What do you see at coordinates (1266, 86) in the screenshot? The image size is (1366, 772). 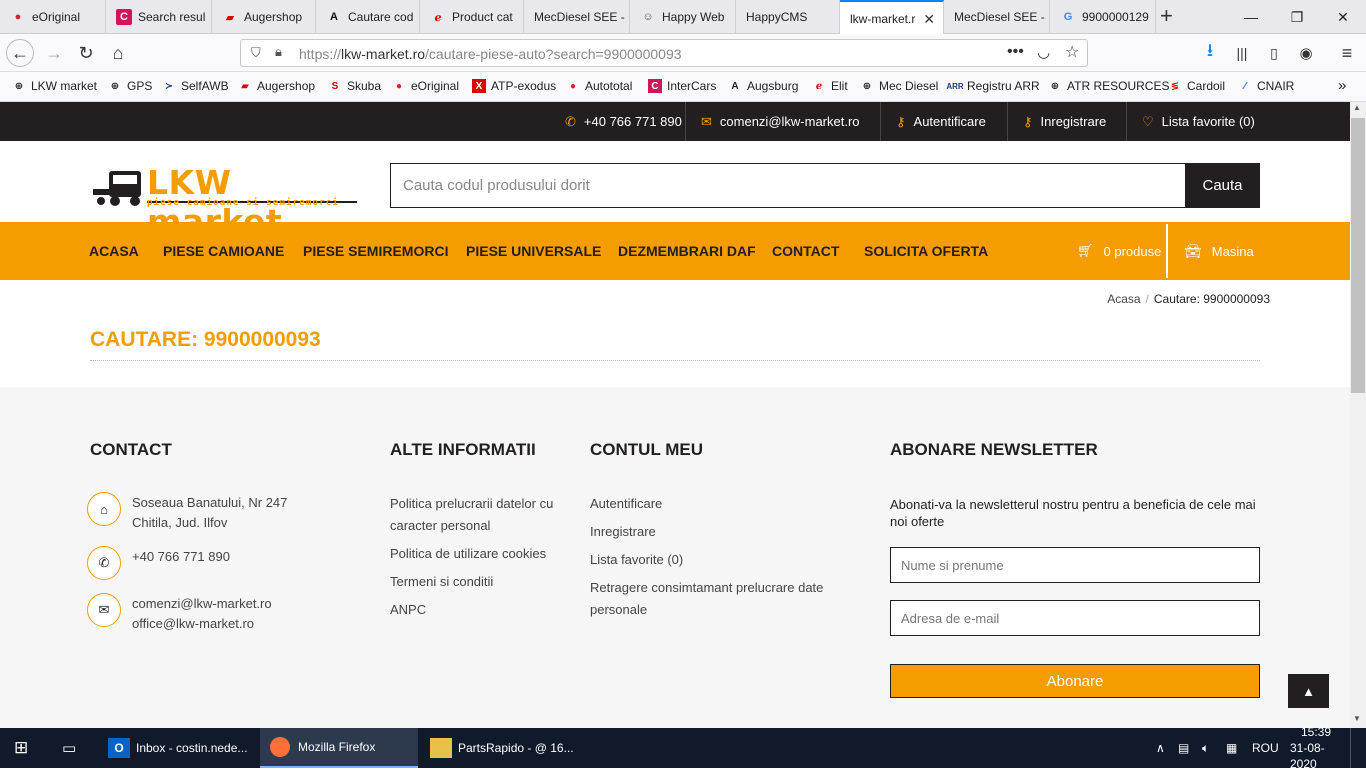 I see `bookmark-cnair: ⁄ CNAIR` at bounding box center [1266, 86].